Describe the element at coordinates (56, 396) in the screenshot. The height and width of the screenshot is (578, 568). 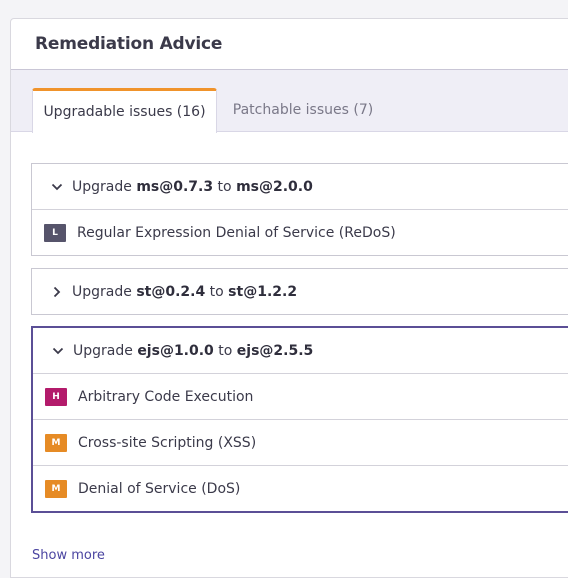
I see `severity-badge-high: H` at that location.